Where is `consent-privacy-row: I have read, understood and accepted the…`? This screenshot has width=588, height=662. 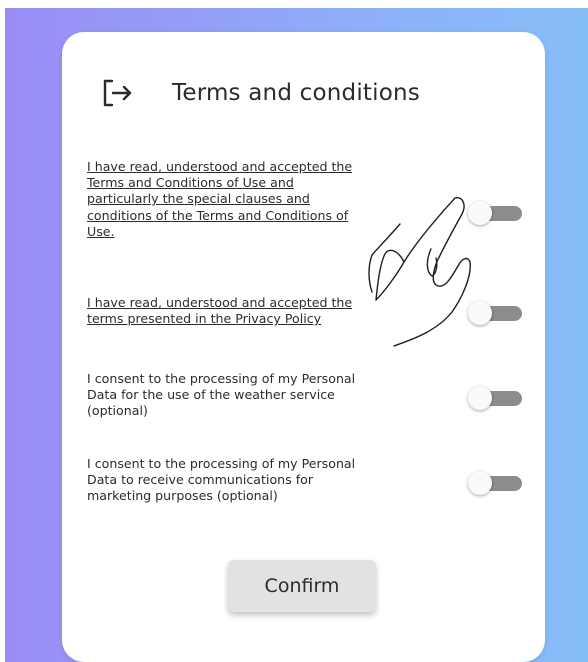 consent-privacy-row: I have read, understood and accepted the… is located at coordinates (304, 315).